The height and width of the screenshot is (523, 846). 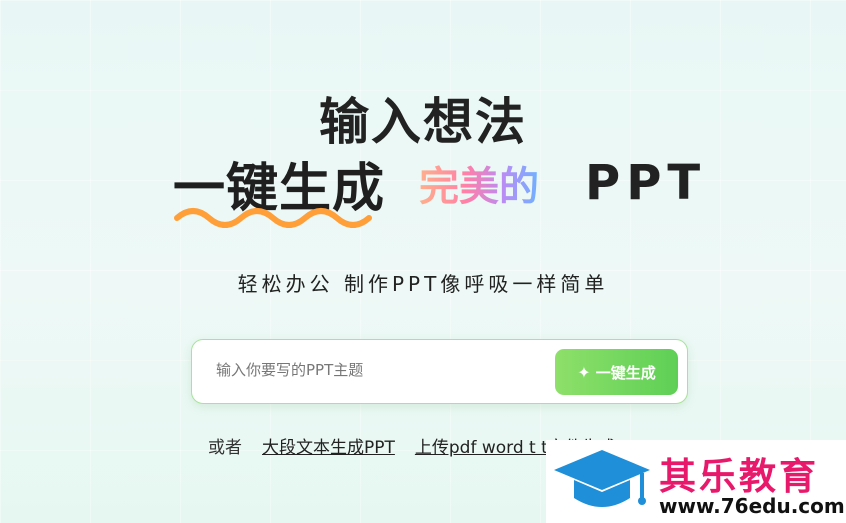 I want to click on watermark-url: www.76edu.com, so click(x=752, y=506).